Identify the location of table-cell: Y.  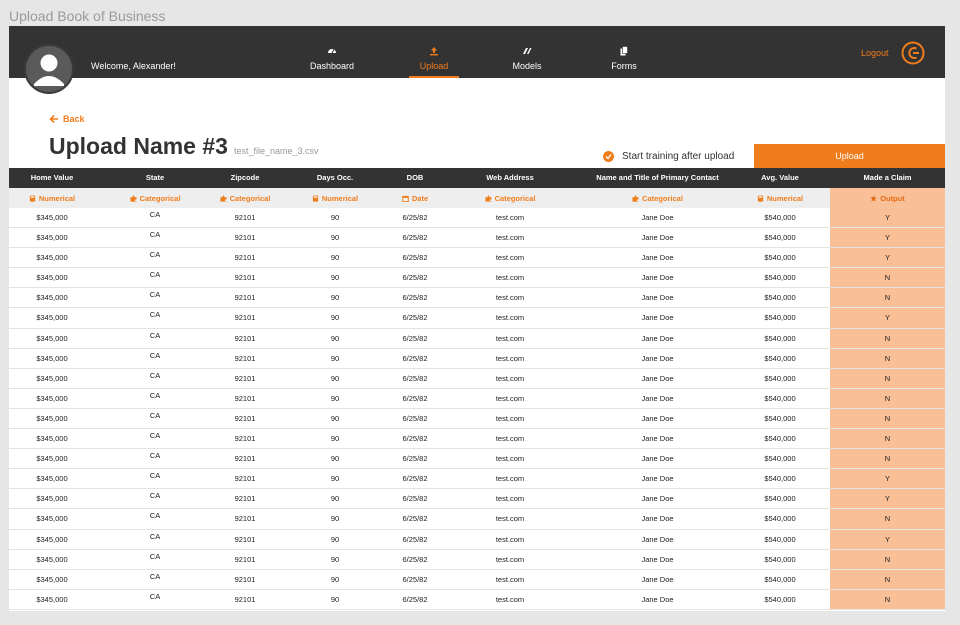
(887, 499).